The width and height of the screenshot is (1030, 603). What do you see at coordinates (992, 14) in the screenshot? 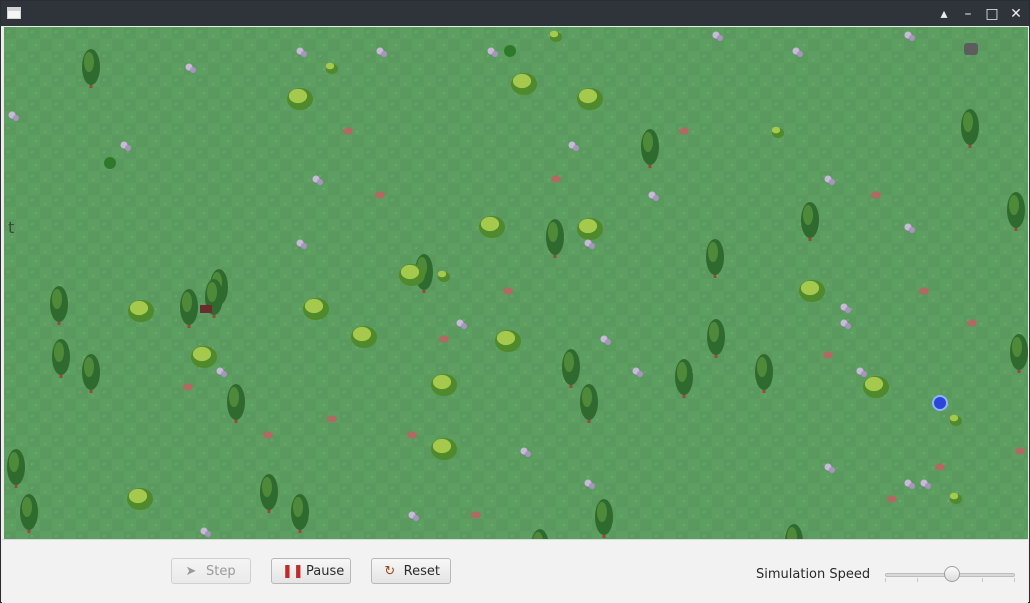
I see `maximize-icon: □` at bounding box center [992, 14].